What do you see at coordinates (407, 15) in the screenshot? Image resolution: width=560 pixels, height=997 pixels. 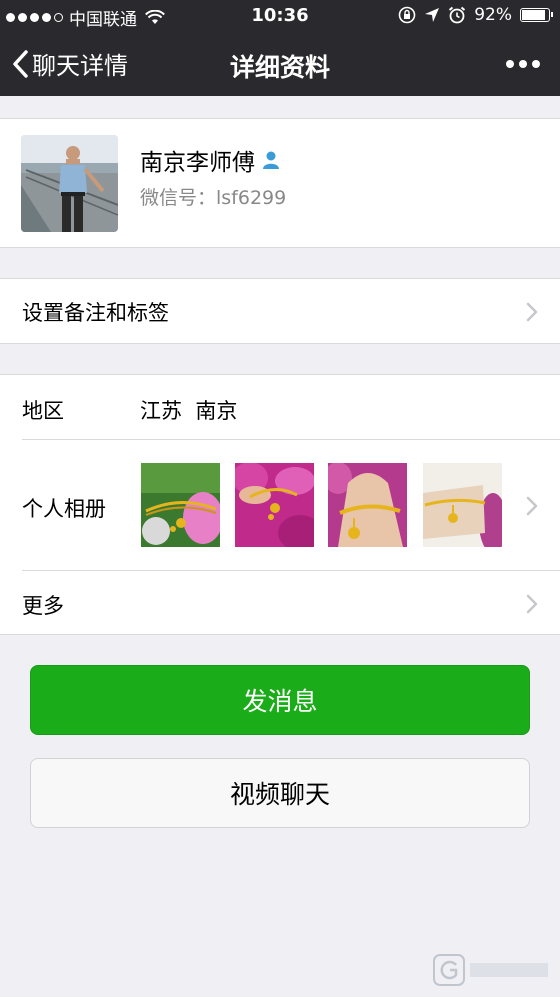 I see `orientation-lock-icon` at bounding box center [407, 15].